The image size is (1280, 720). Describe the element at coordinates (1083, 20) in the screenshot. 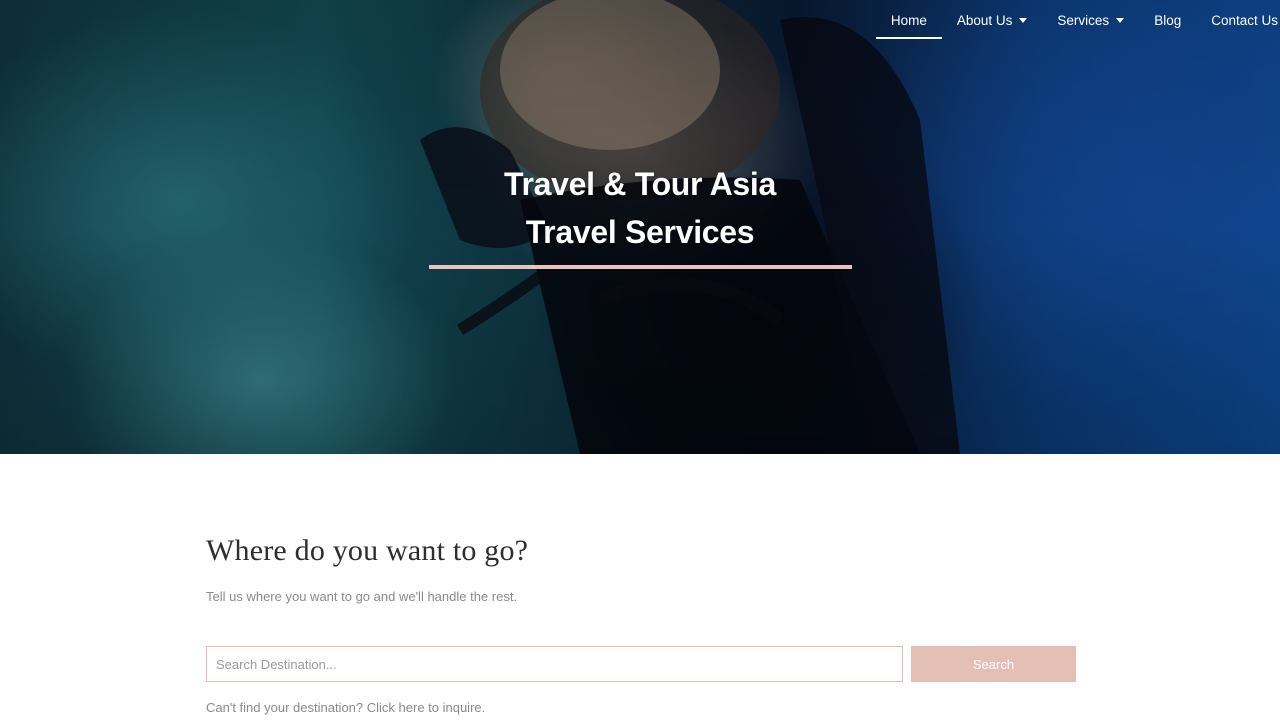

I see `nav-item-label: Services` at that location.